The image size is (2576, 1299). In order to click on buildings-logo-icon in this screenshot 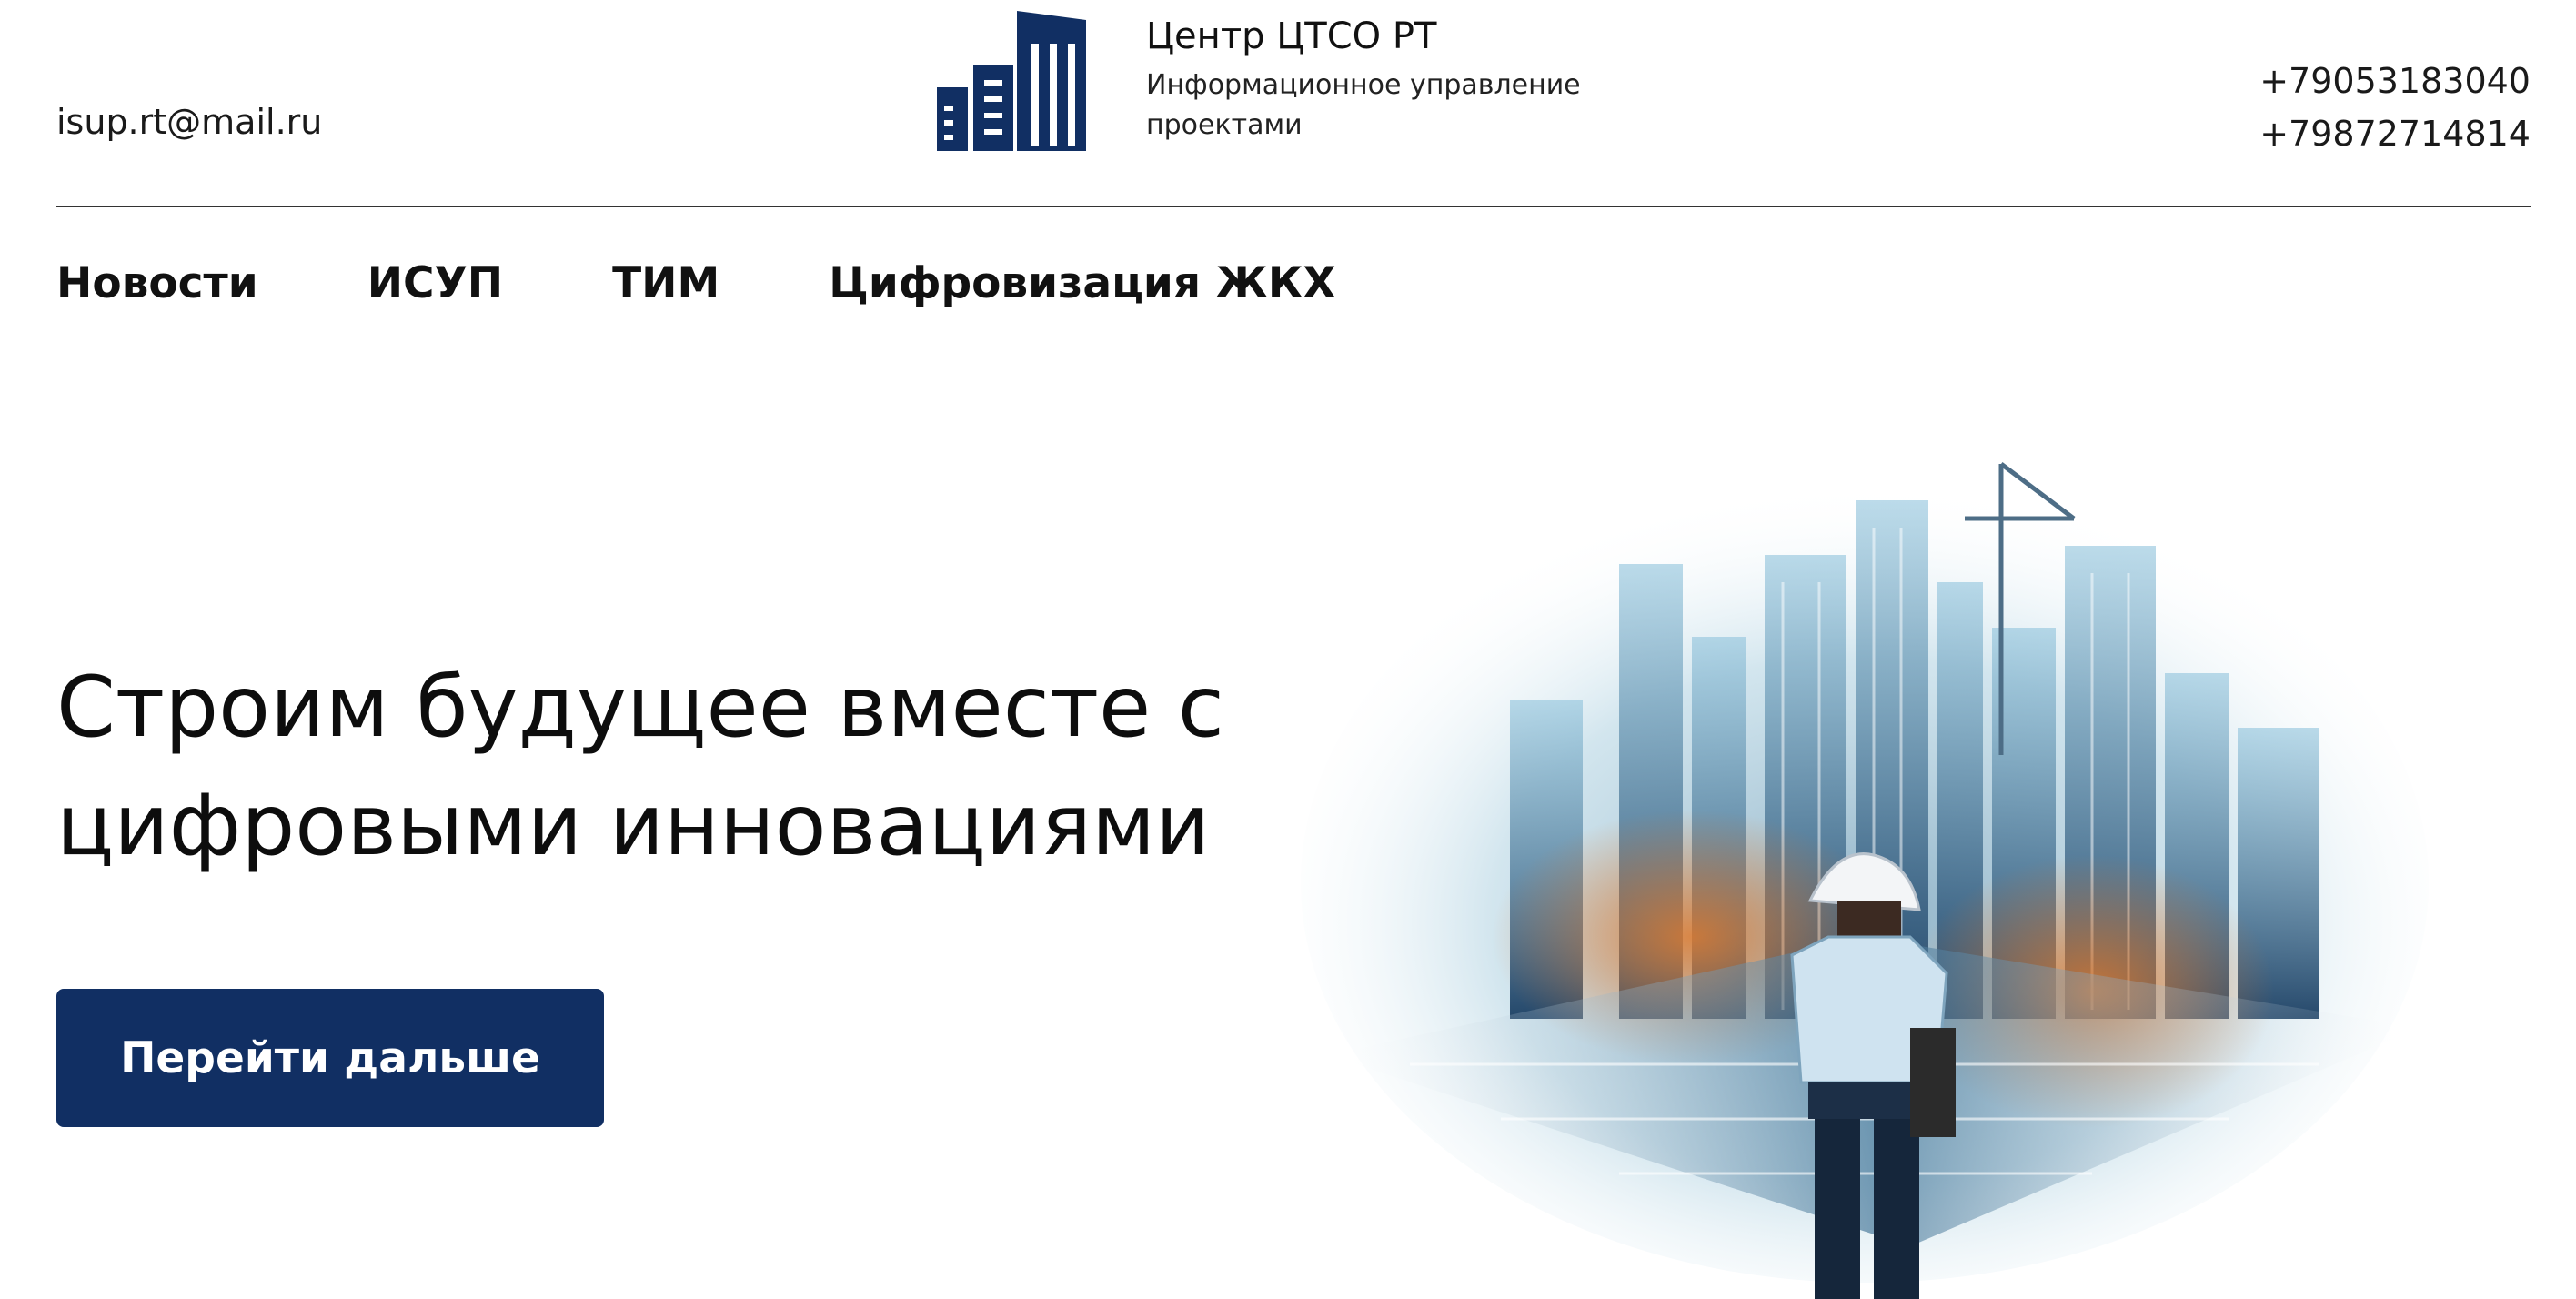, I will do `click(1014, 79)`.